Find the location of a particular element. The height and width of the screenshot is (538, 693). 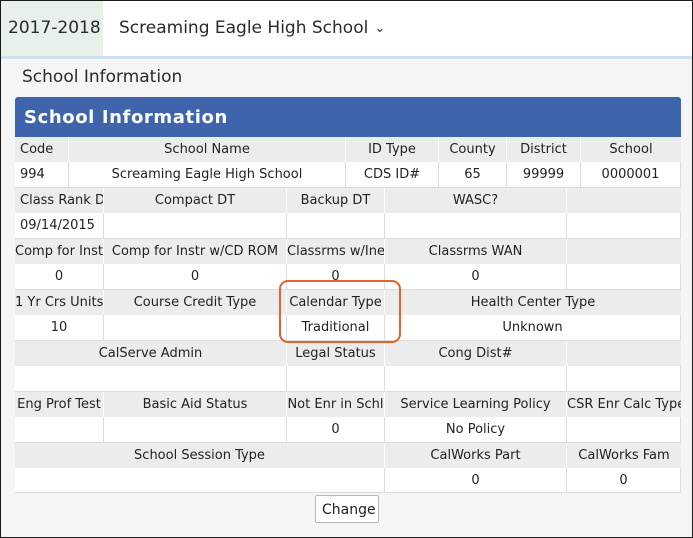

value-school: 0000001 is located at coordinates (631, 175).